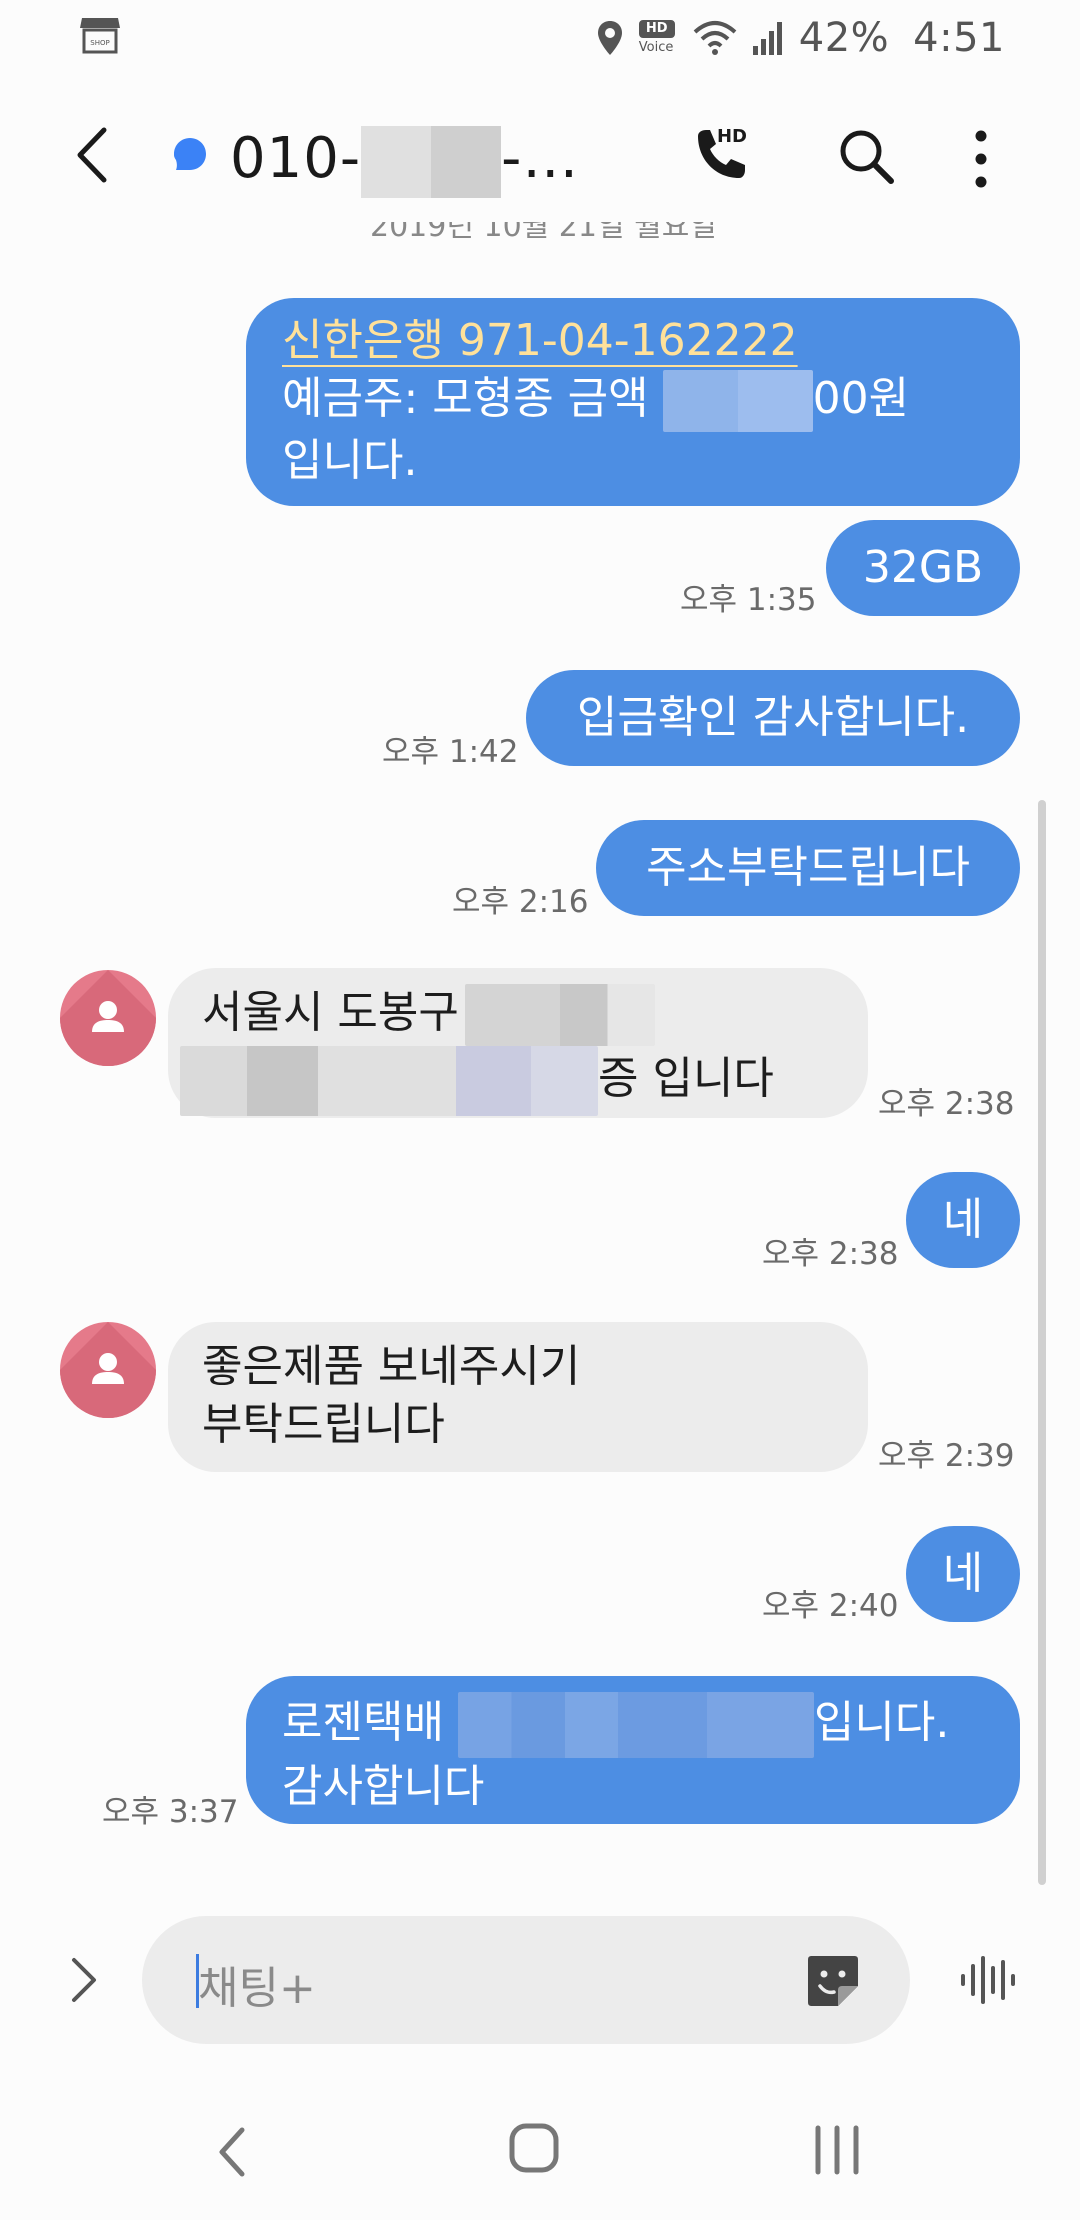 This screenshot has width=1080, height=2220. Describe the element at coordinates (526, 1980) in the screenshot. I see `chat-input: 채팅+` at that location.